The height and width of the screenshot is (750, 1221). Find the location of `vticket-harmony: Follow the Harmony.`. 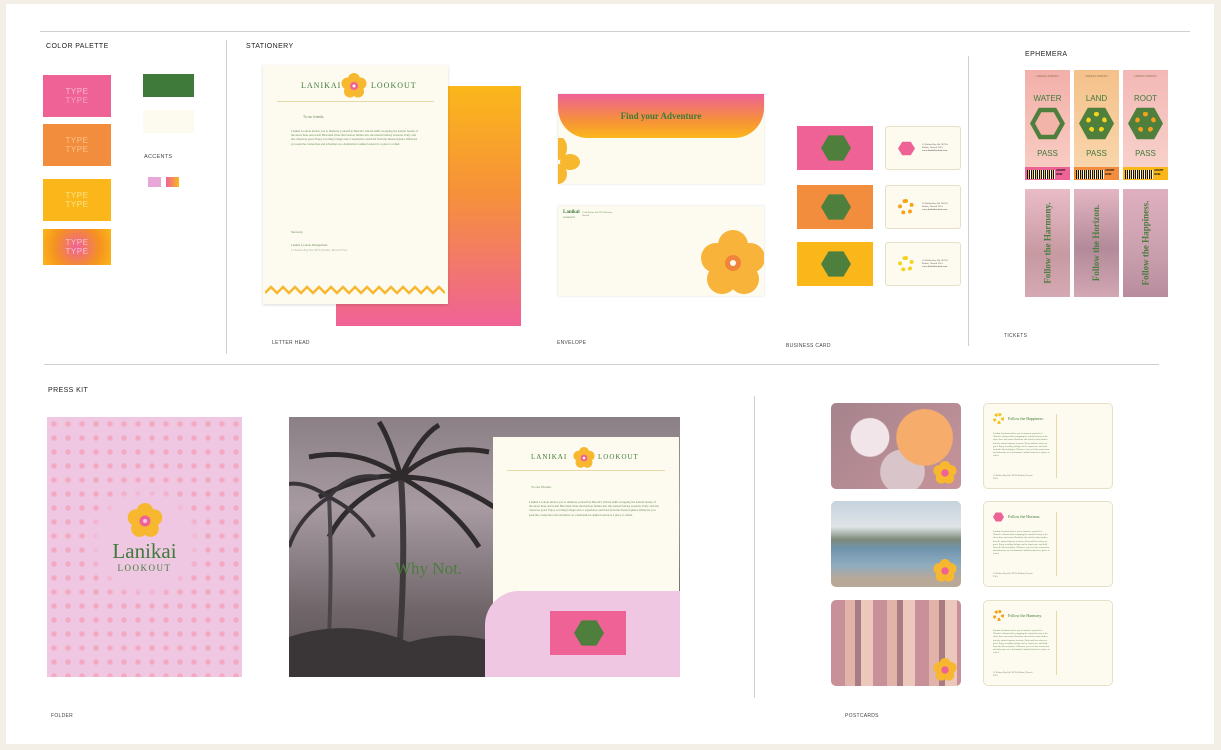

vticket-harmony: Follow the Harmony. is located at coordinates (1047, 243).